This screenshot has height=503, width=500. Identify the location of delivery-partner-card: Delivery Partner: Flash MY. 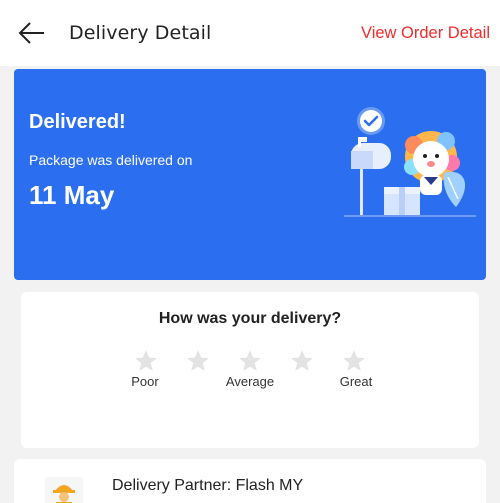
(250, 481).